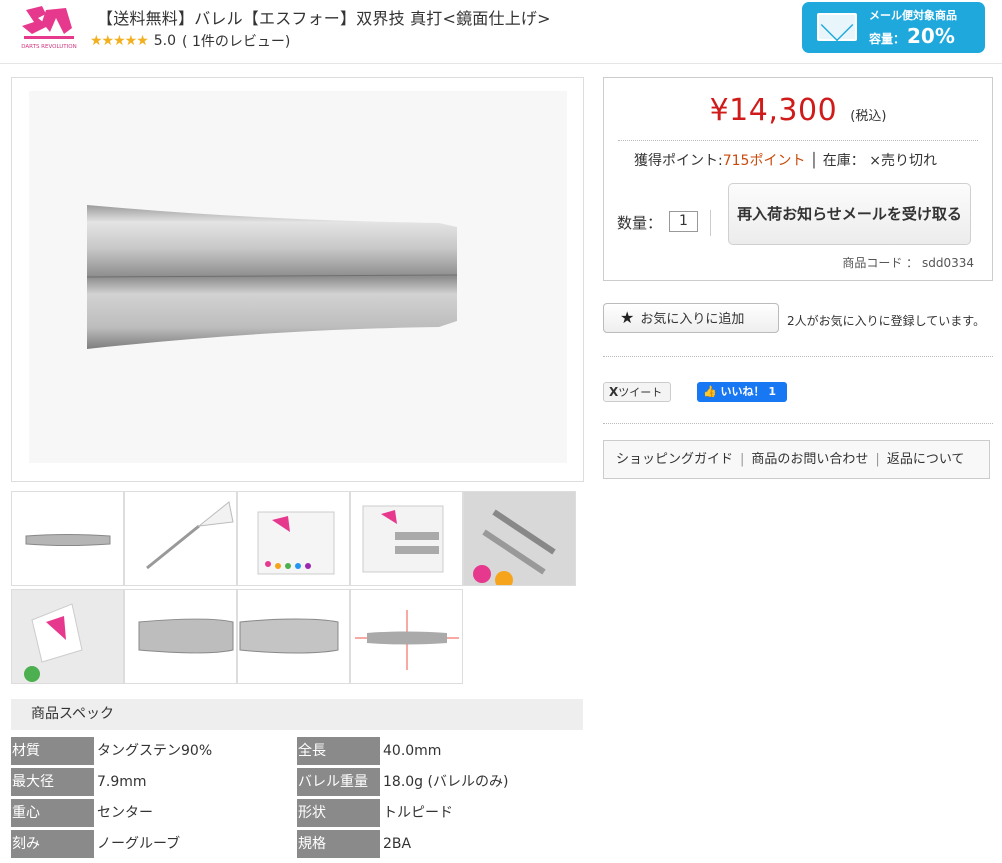  What do you see at coordinates (908, 263) in the screenshot?
I see `product-code: 商品コード ： sdd0334` at bounding box center [908, 263].